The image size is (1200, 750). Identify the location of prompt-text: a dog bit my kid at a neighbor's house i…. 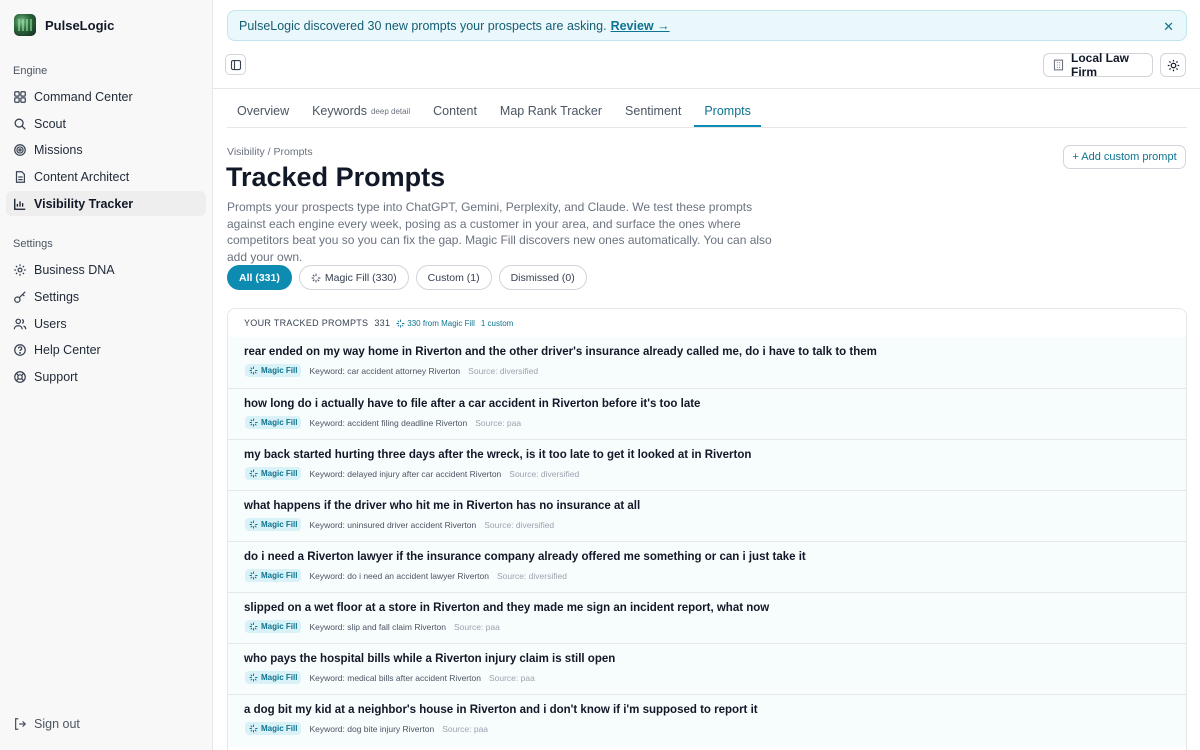
(501, 710).